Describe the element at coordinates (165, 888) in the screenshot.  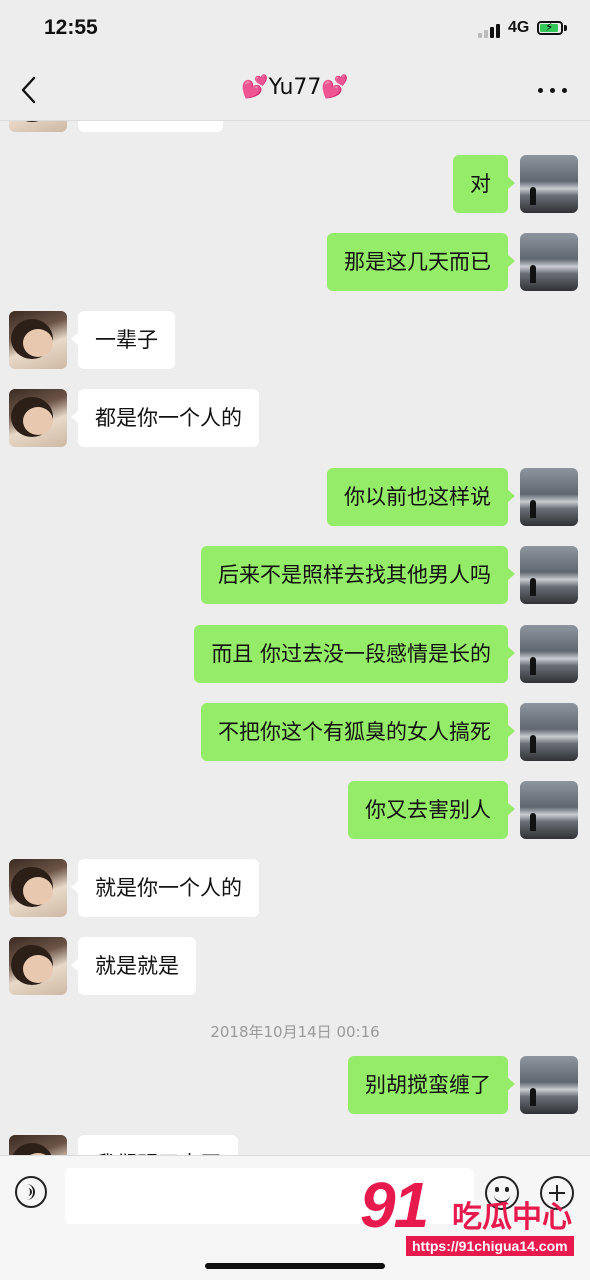
I see `message-bubble: 就是你一个人的` at that location.